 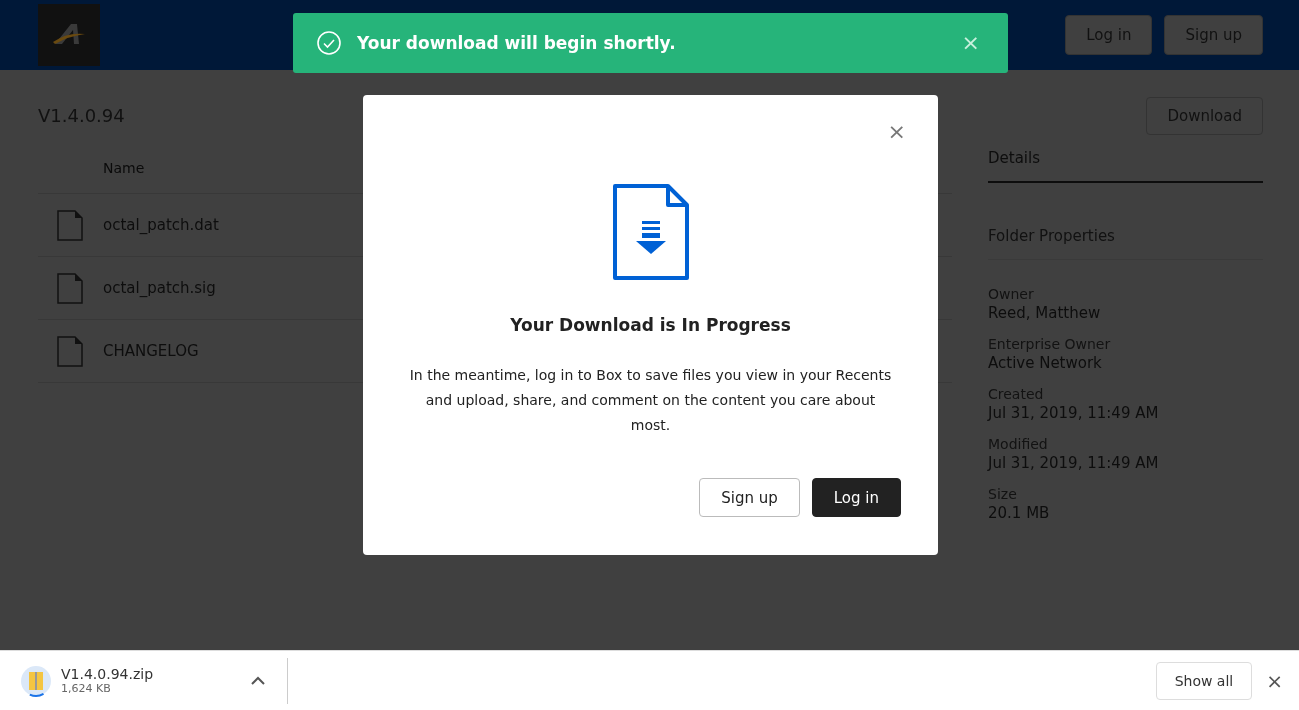 I want to click on file-download-icon, so click(x=650, y=232).